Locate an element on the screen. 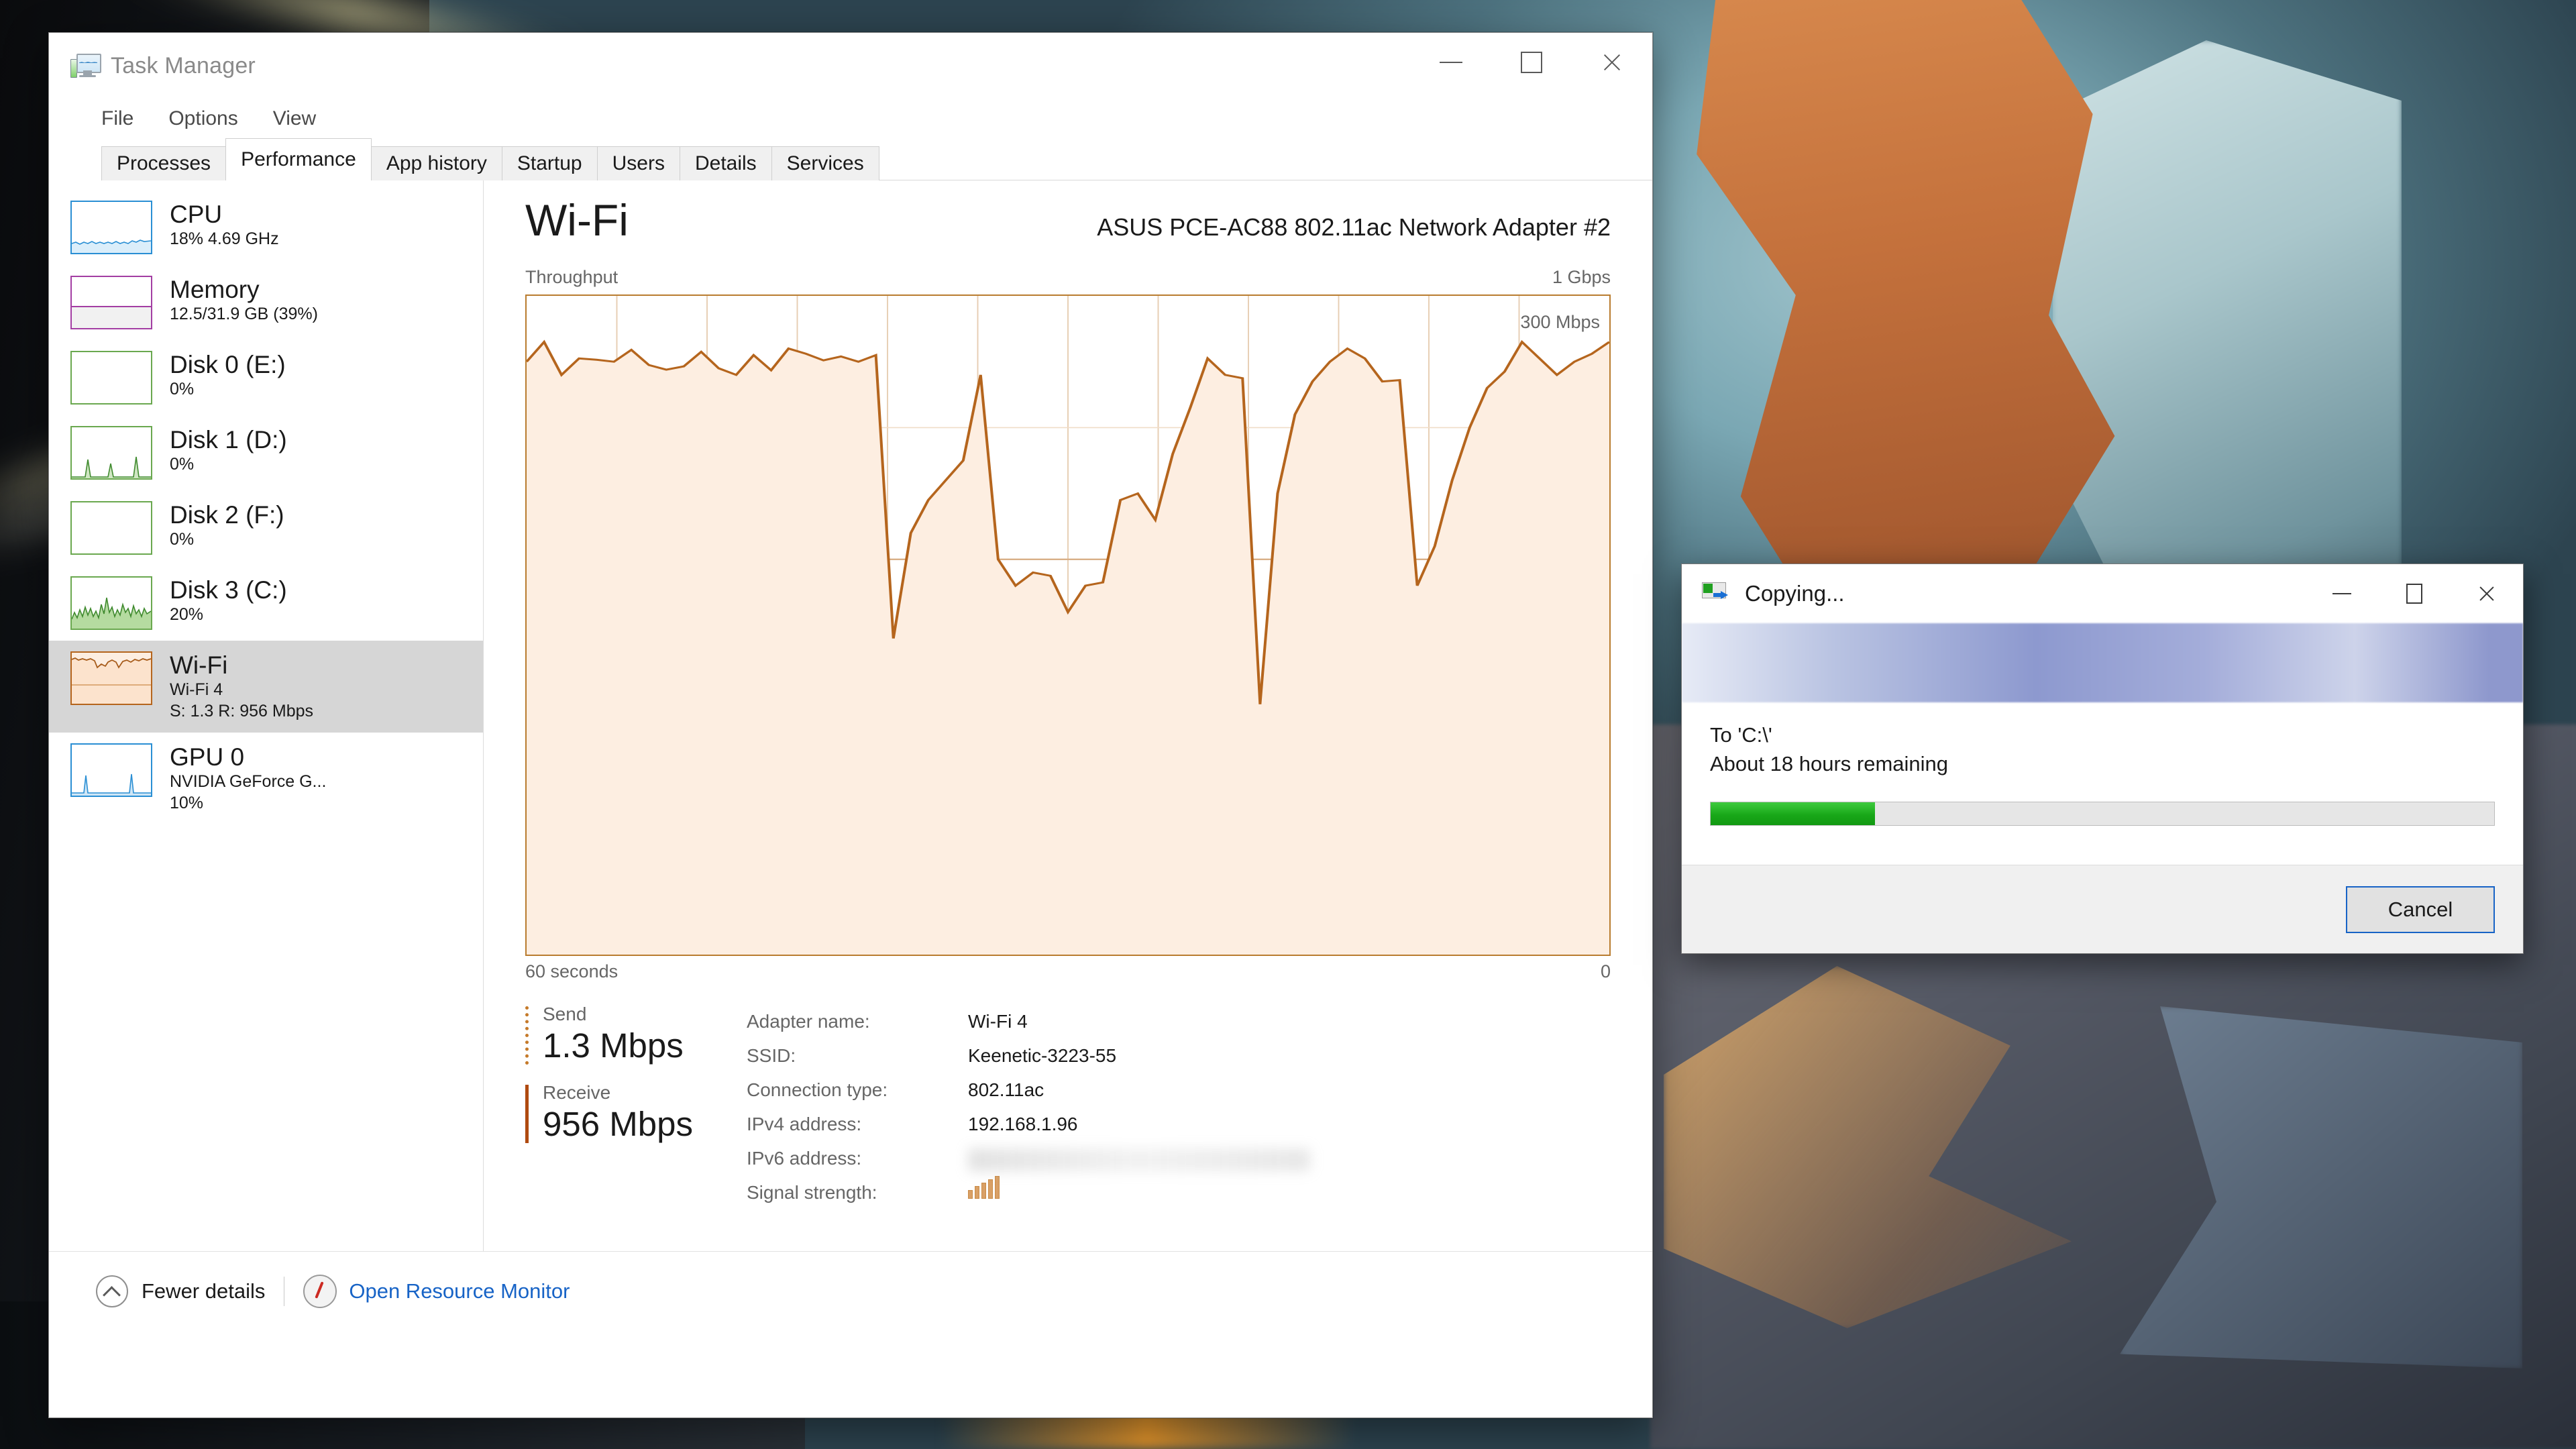 The width and height of the screenshot is (2576, 1449). sidebar-text: GPU 0 NVIDIA GeForce G... 10% is located at coordinates (248, 778).